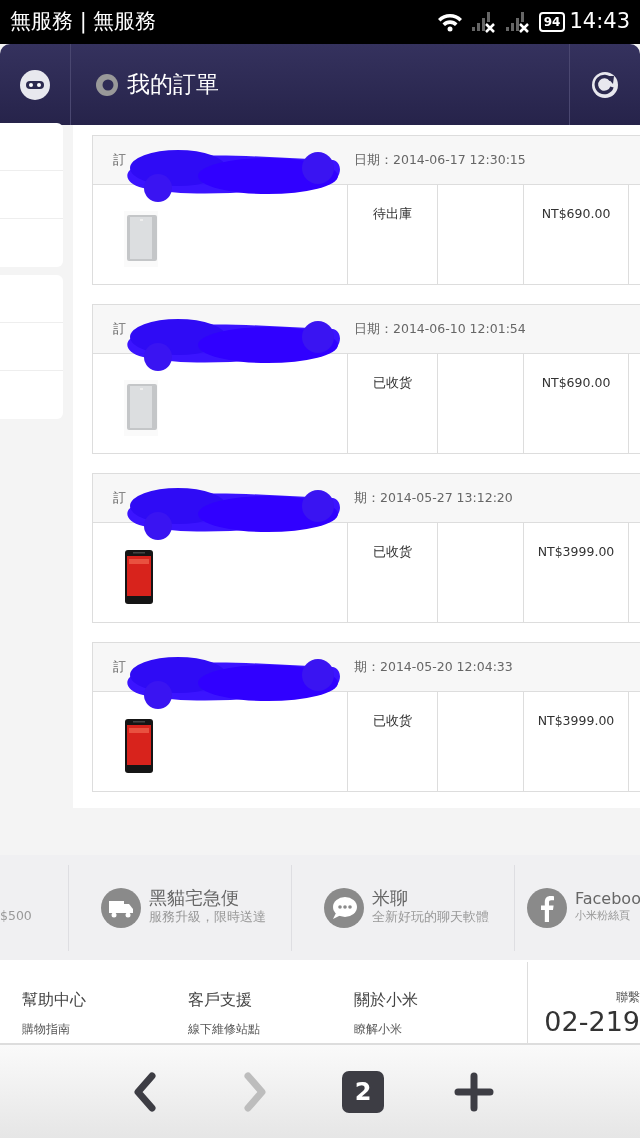 The height and width of the screenshot is (1138, 640). What do you see at coordinates (426, 1029) in the screenshot?
I see `footer-link: 瞭解小米` at bounding box center [426, 1029].